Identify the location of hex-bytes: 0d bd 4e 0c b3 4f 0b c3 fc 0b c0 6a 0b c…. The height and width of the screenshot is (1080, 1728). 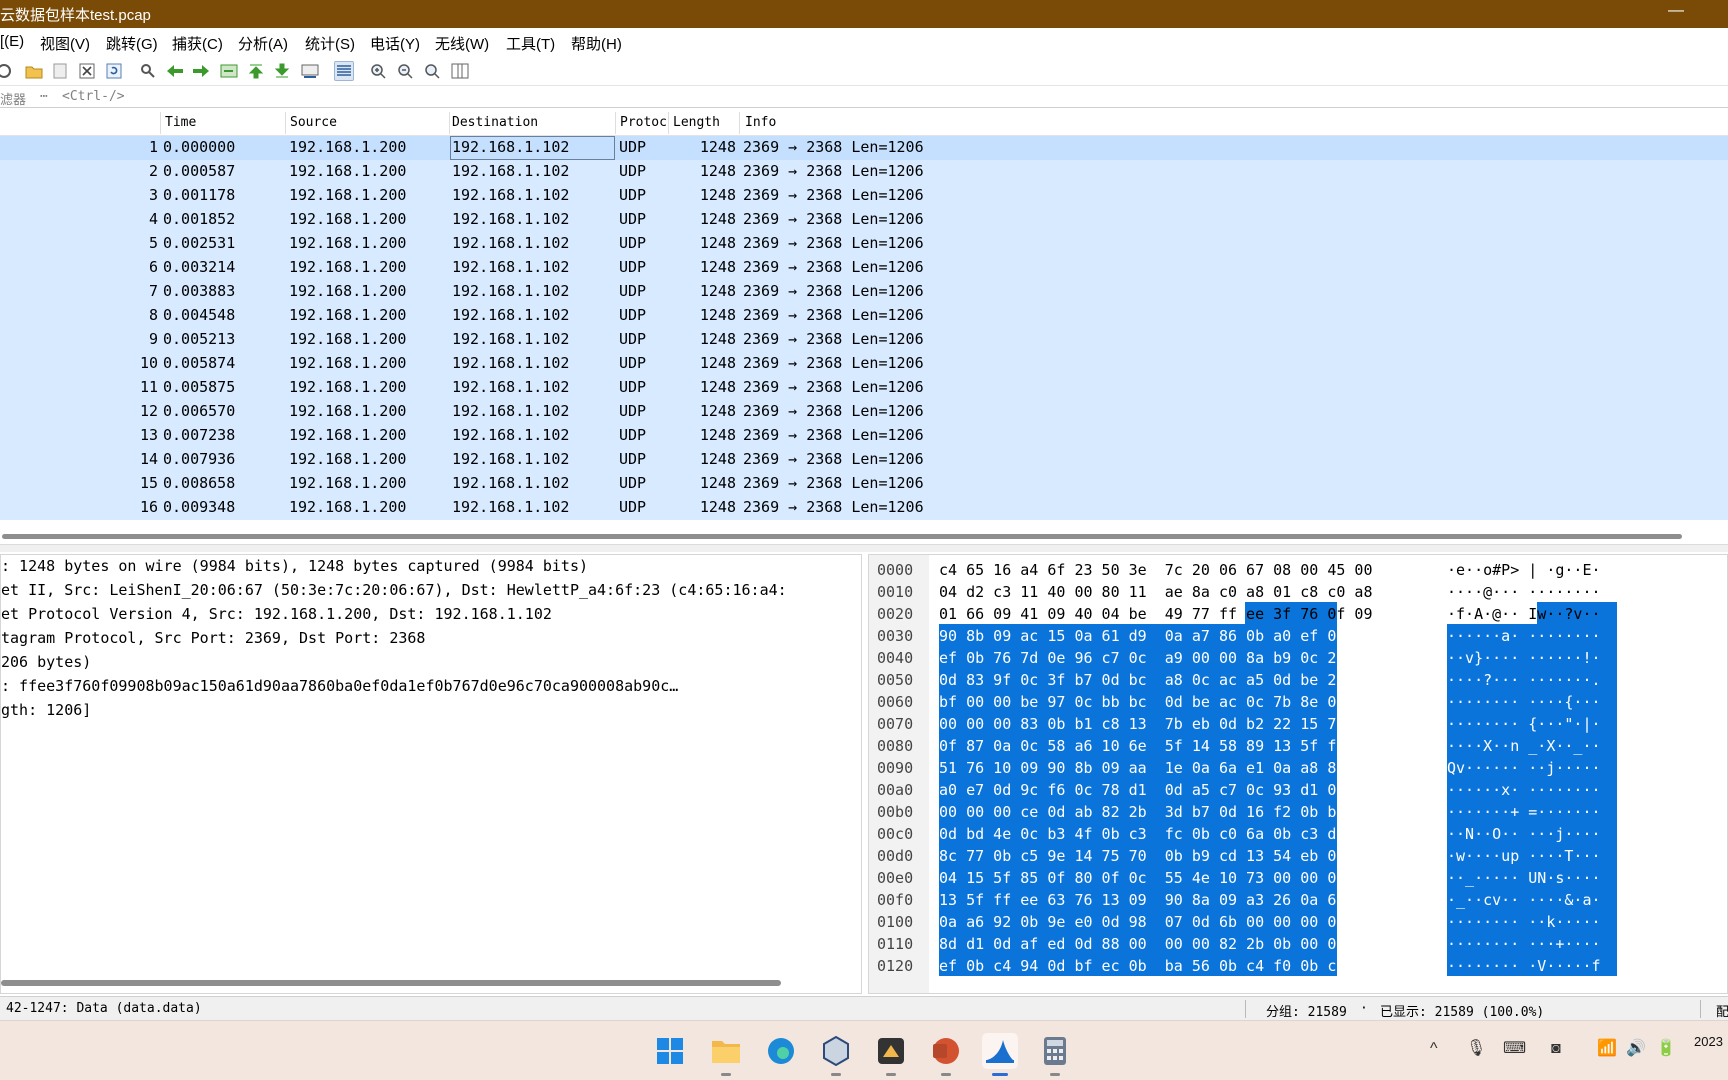
(1155, 834).